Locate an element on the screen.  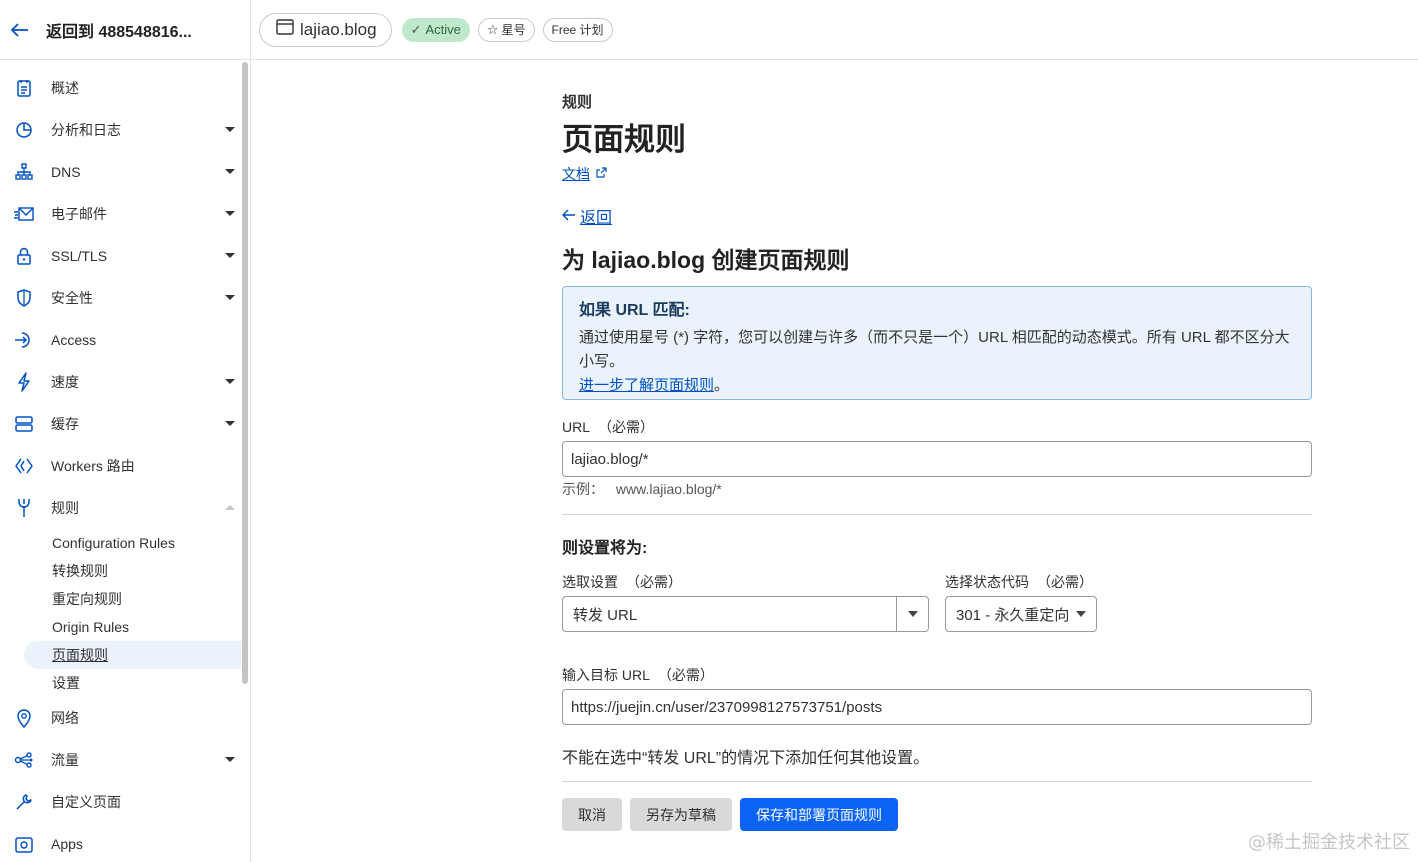
domain-selector: lajiao.blog is located at coordinates (325, 29).